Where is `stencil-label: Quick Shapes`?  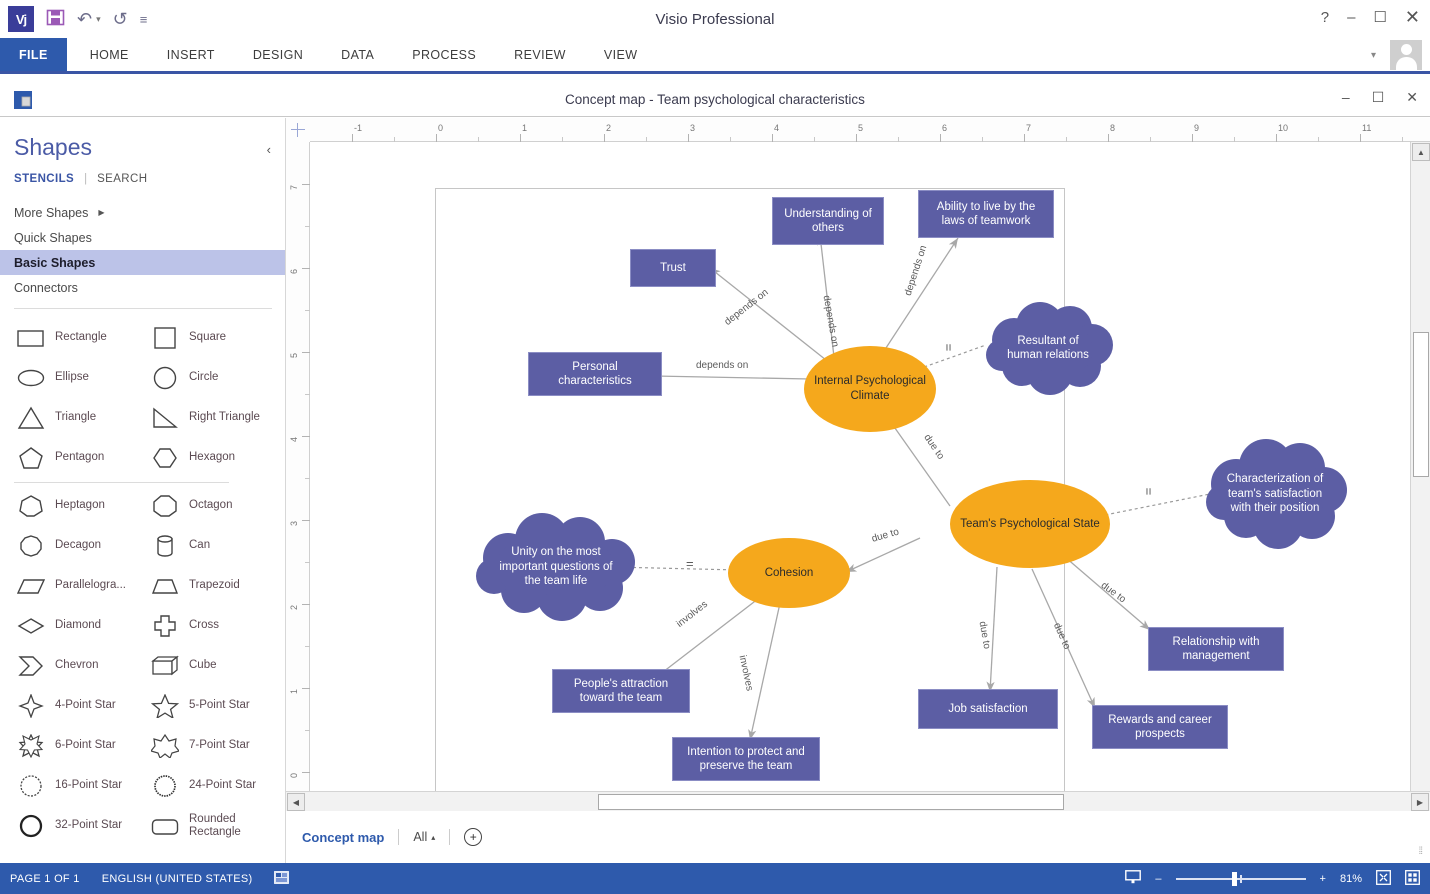 stencil-label: Quick Shapes is located at coordinates (53, 237).